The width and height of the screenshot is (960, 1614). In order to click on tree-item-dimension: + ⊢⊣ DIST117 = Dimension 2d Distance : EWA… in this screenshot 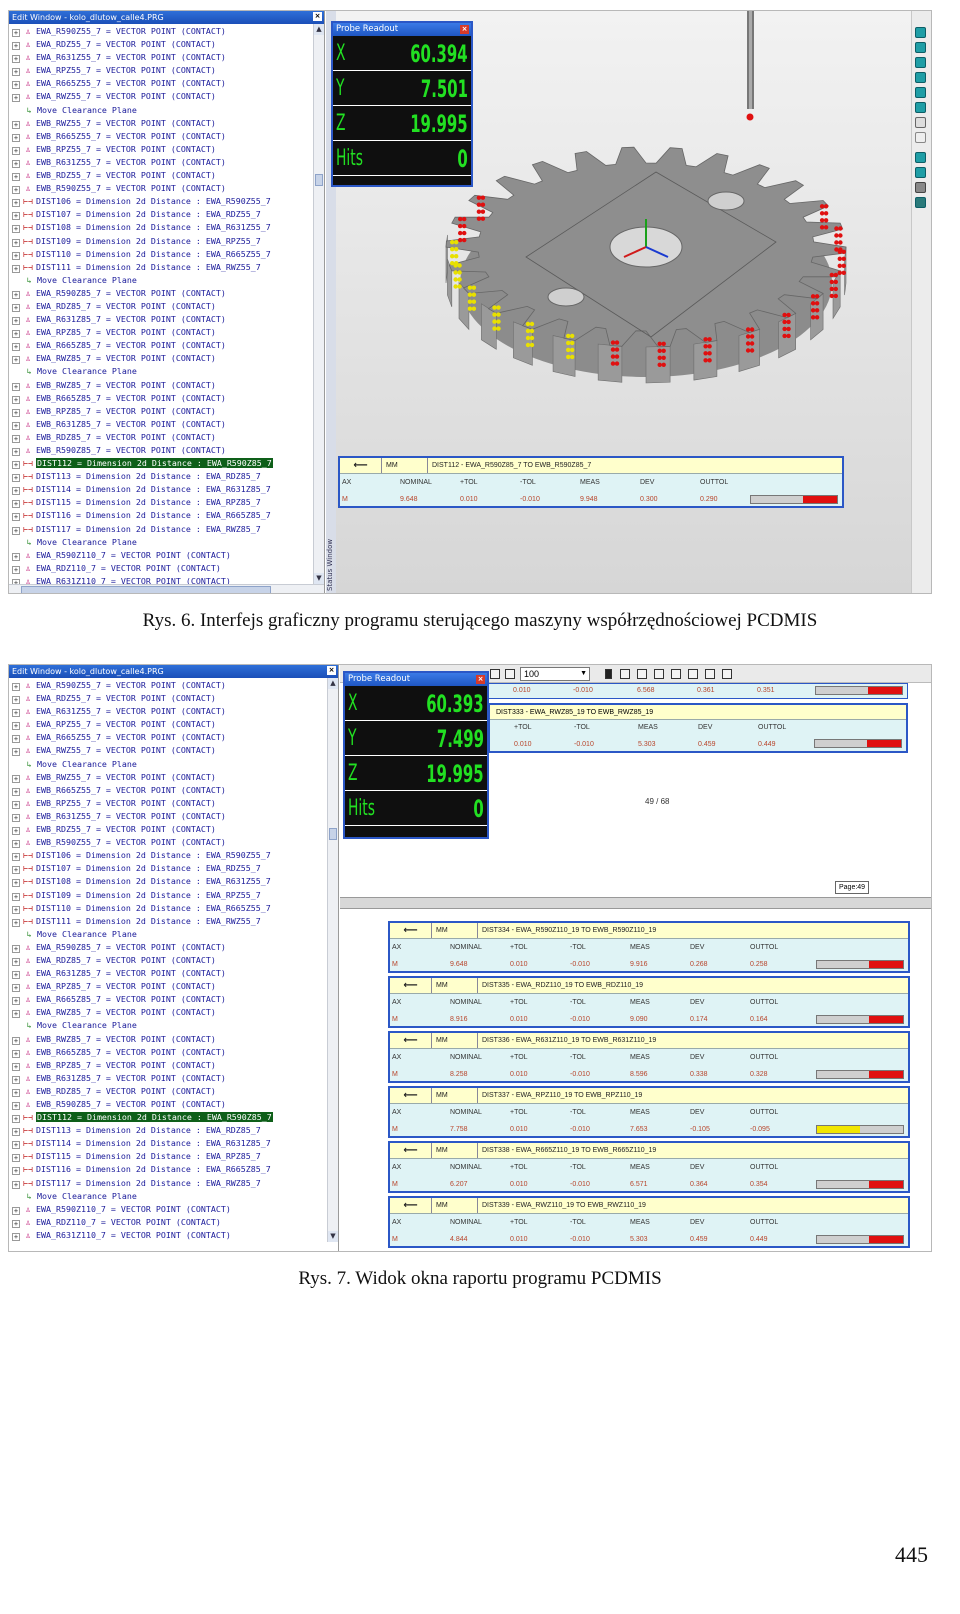, I will do `click(161, 529)`.